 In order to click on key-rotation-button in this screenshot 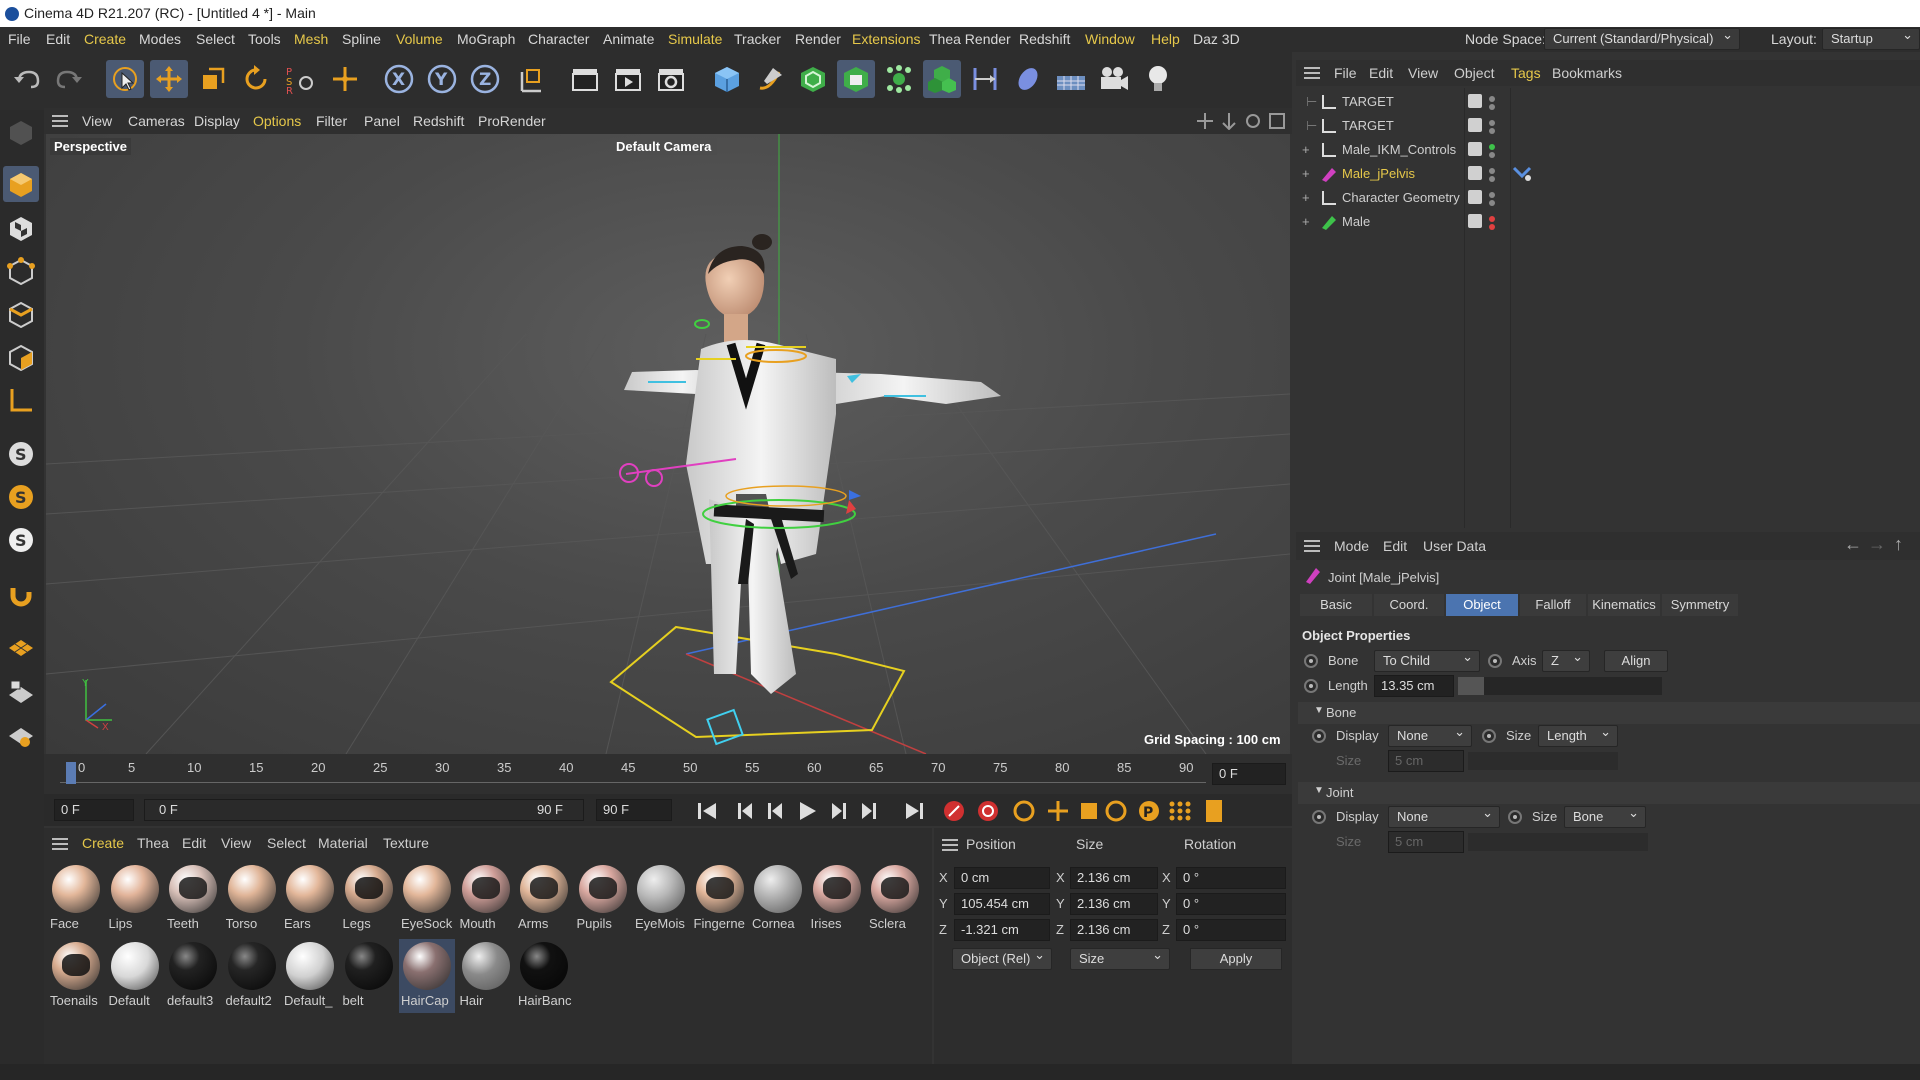, I will do `click(1116, 811)`.